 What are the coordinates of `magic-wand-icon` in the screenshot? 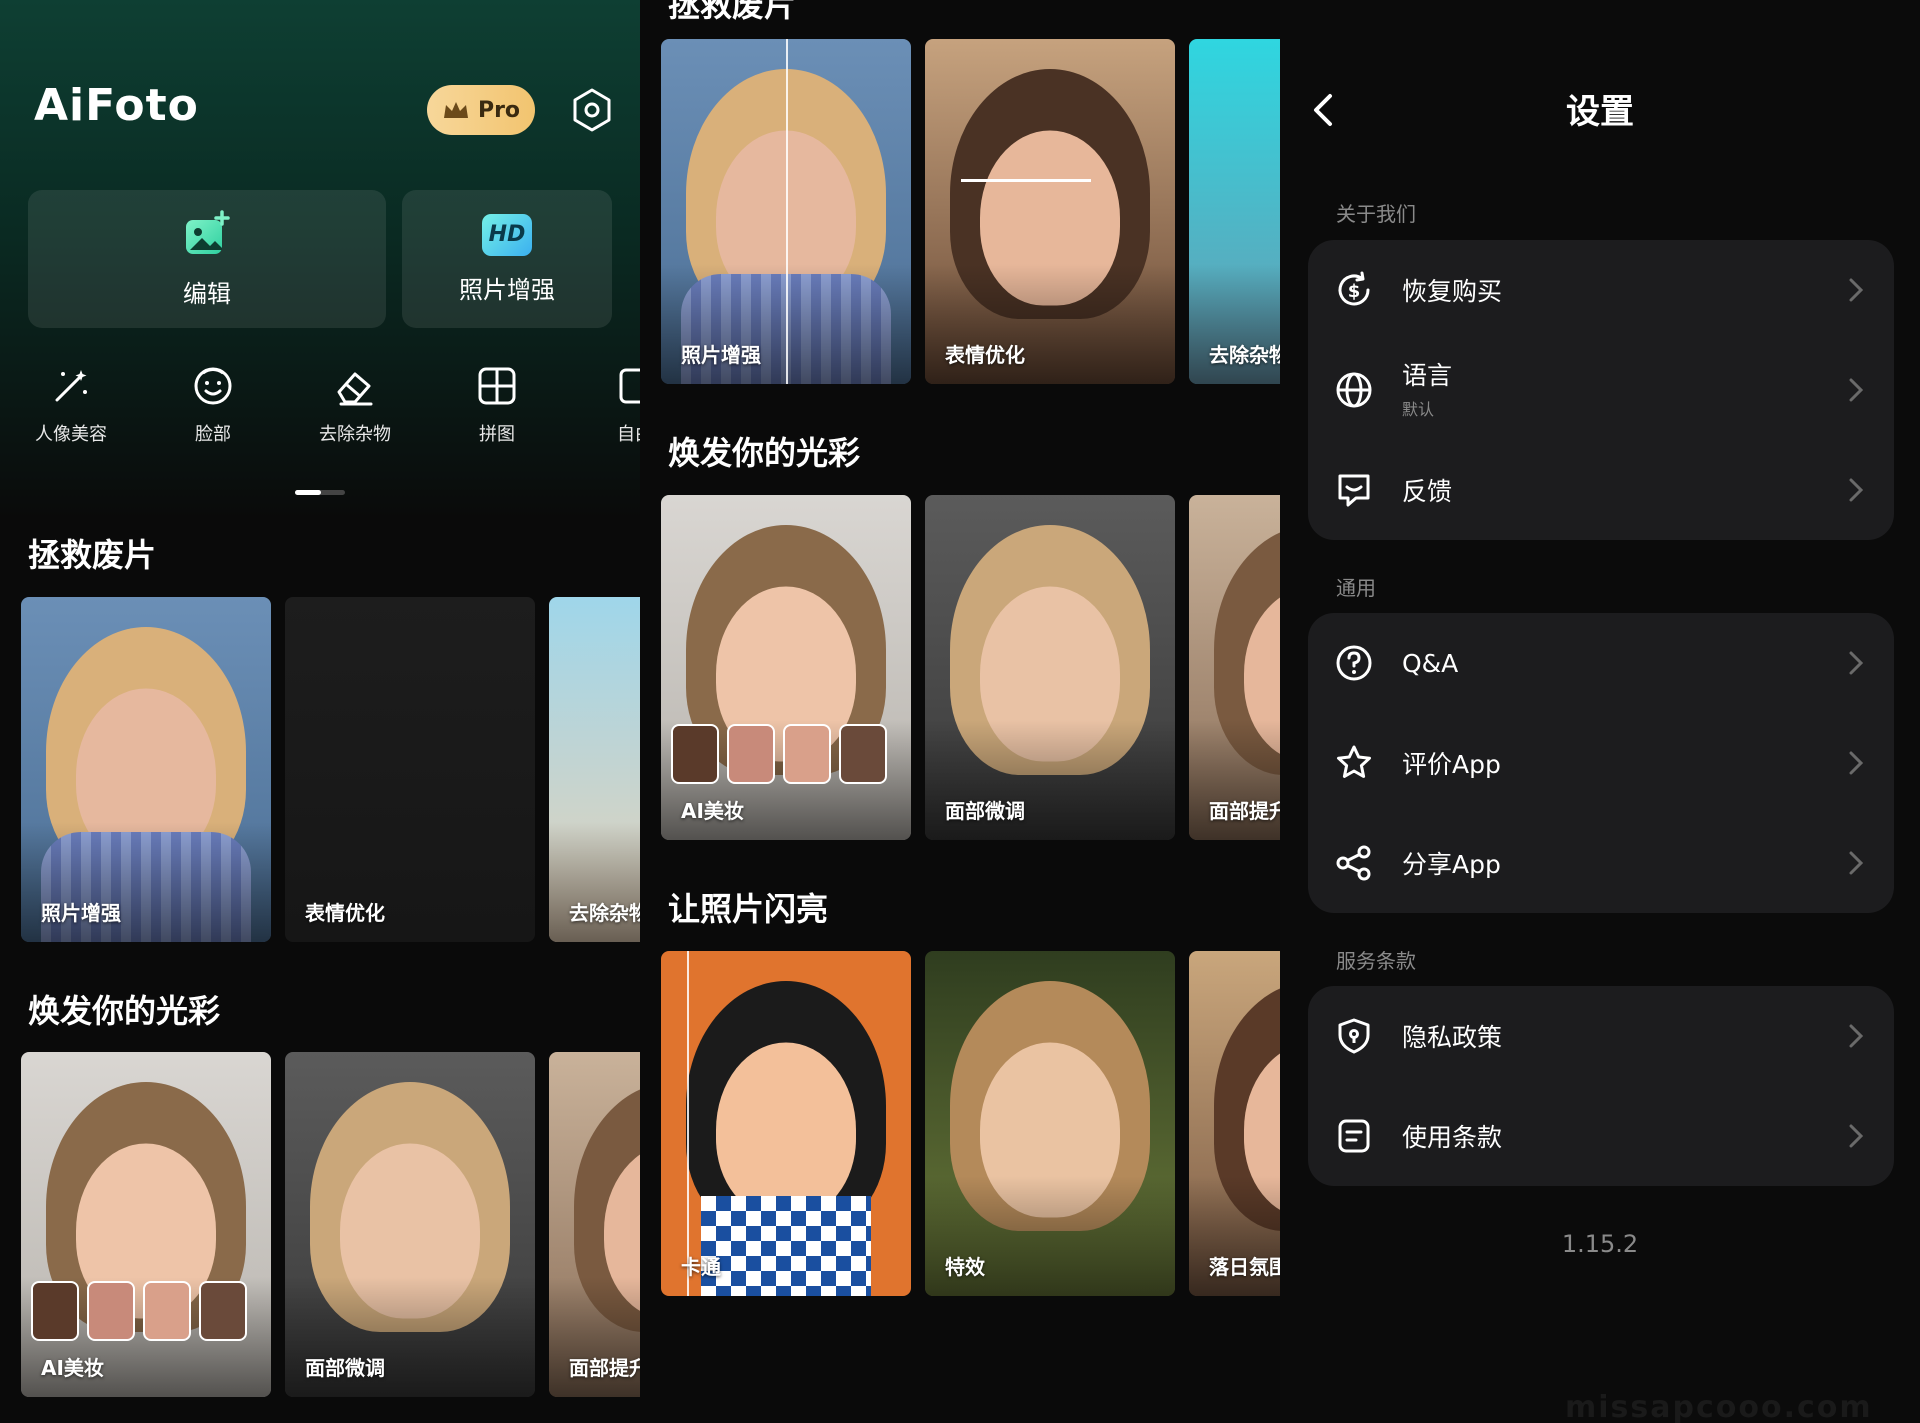 It's located at (71, 386).